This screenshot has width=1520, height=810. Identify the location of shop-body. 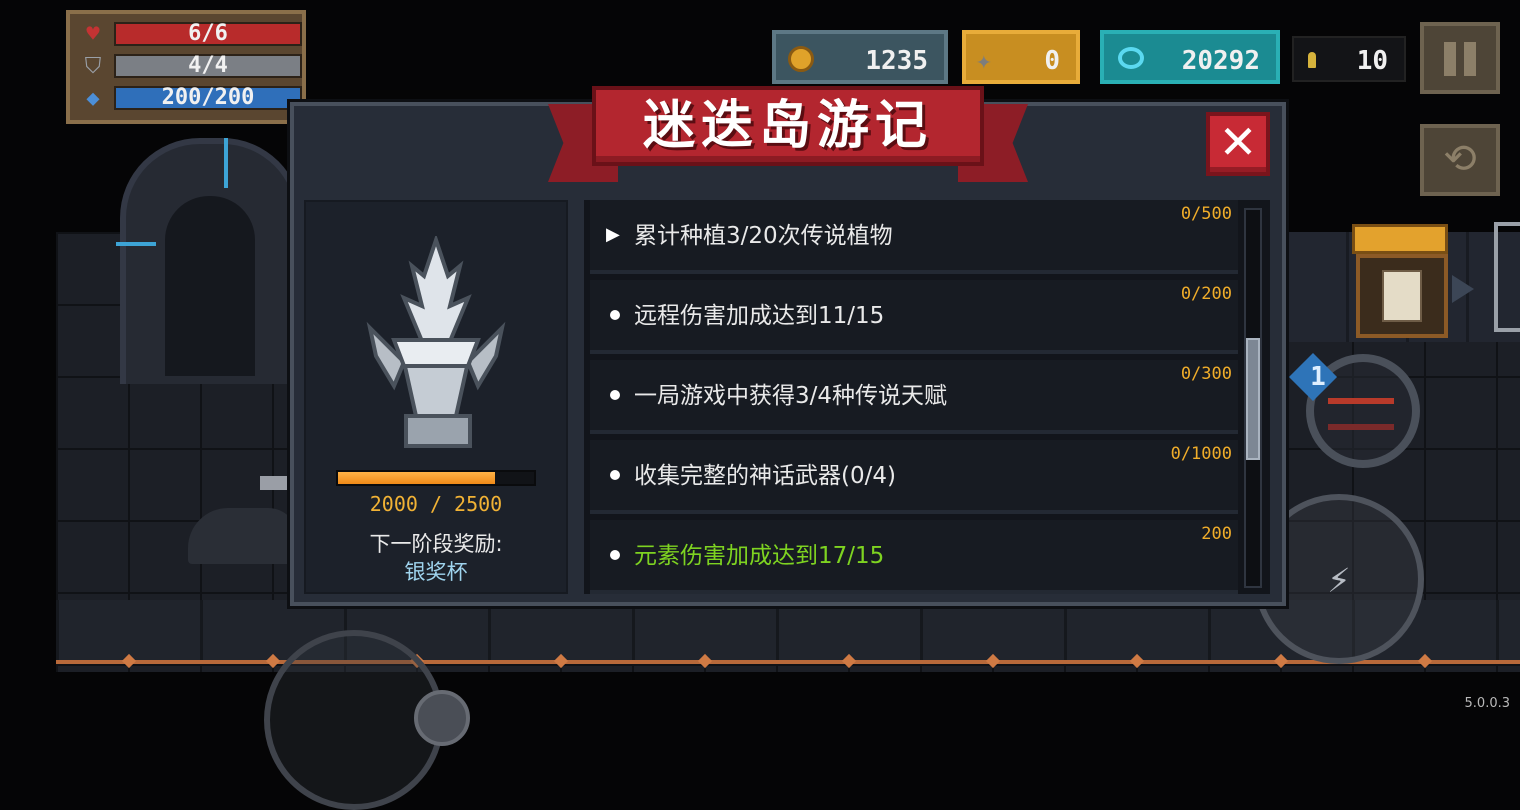
(1402, 296).